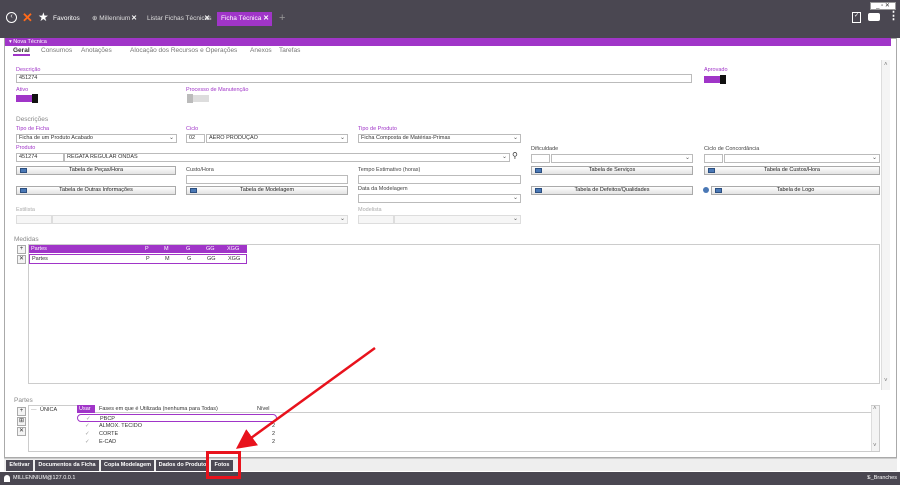 This screenshot has width=900, height=485. What do you see at coordinates (223, 465) in the screenshot?
I see `annotation-highlight-box` at bounding box center [223, 465].